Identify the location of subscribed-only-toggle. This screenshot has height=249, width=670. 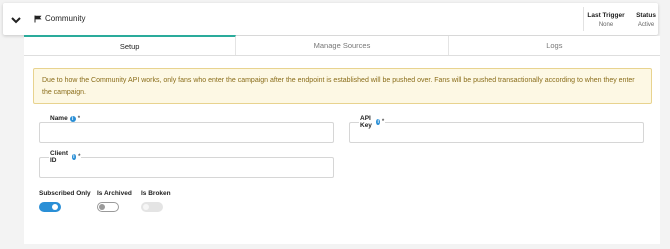
(50, 207).